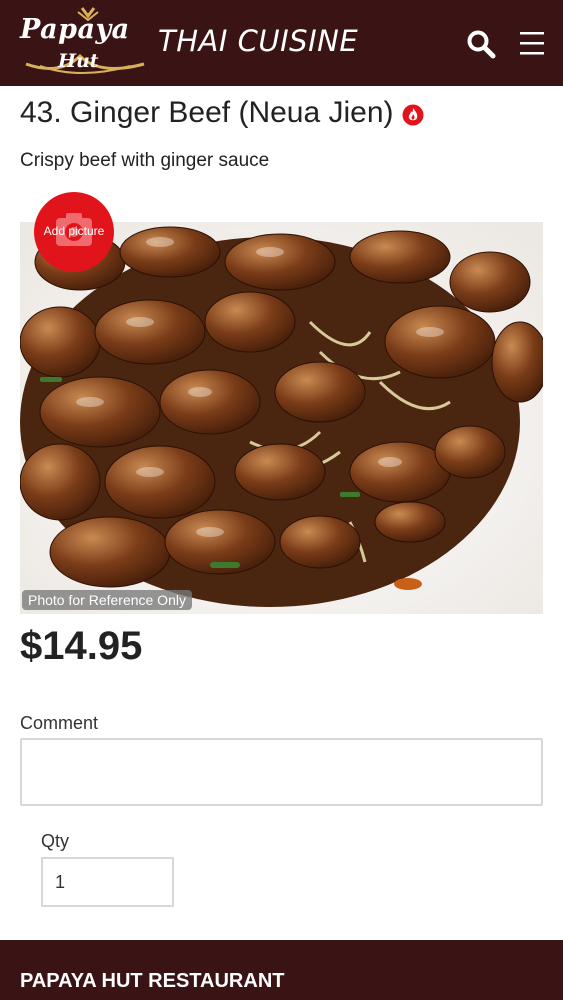 This screenshot has width=563, height=1000. I want to click on hamburger-menu-icon, so click(532, 43).